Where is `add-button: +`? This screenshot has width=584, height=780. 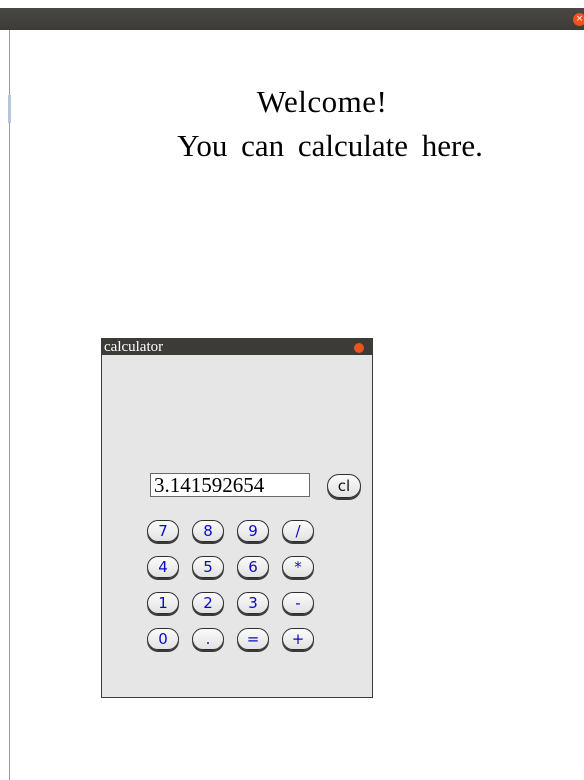 add-button: + is located at coordinates (298, 639).